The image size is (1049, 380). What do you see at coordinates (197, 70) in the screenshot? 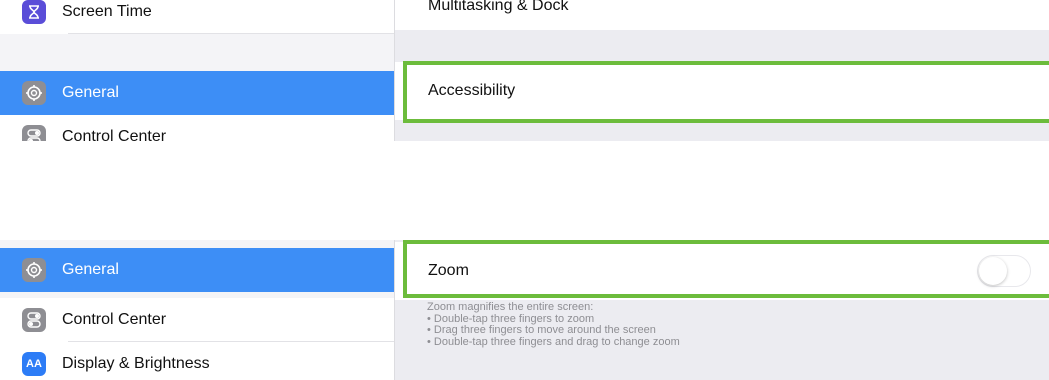
I see `settings-sidebar: Screen Time General Control Center` at bounding box center [197, 70].